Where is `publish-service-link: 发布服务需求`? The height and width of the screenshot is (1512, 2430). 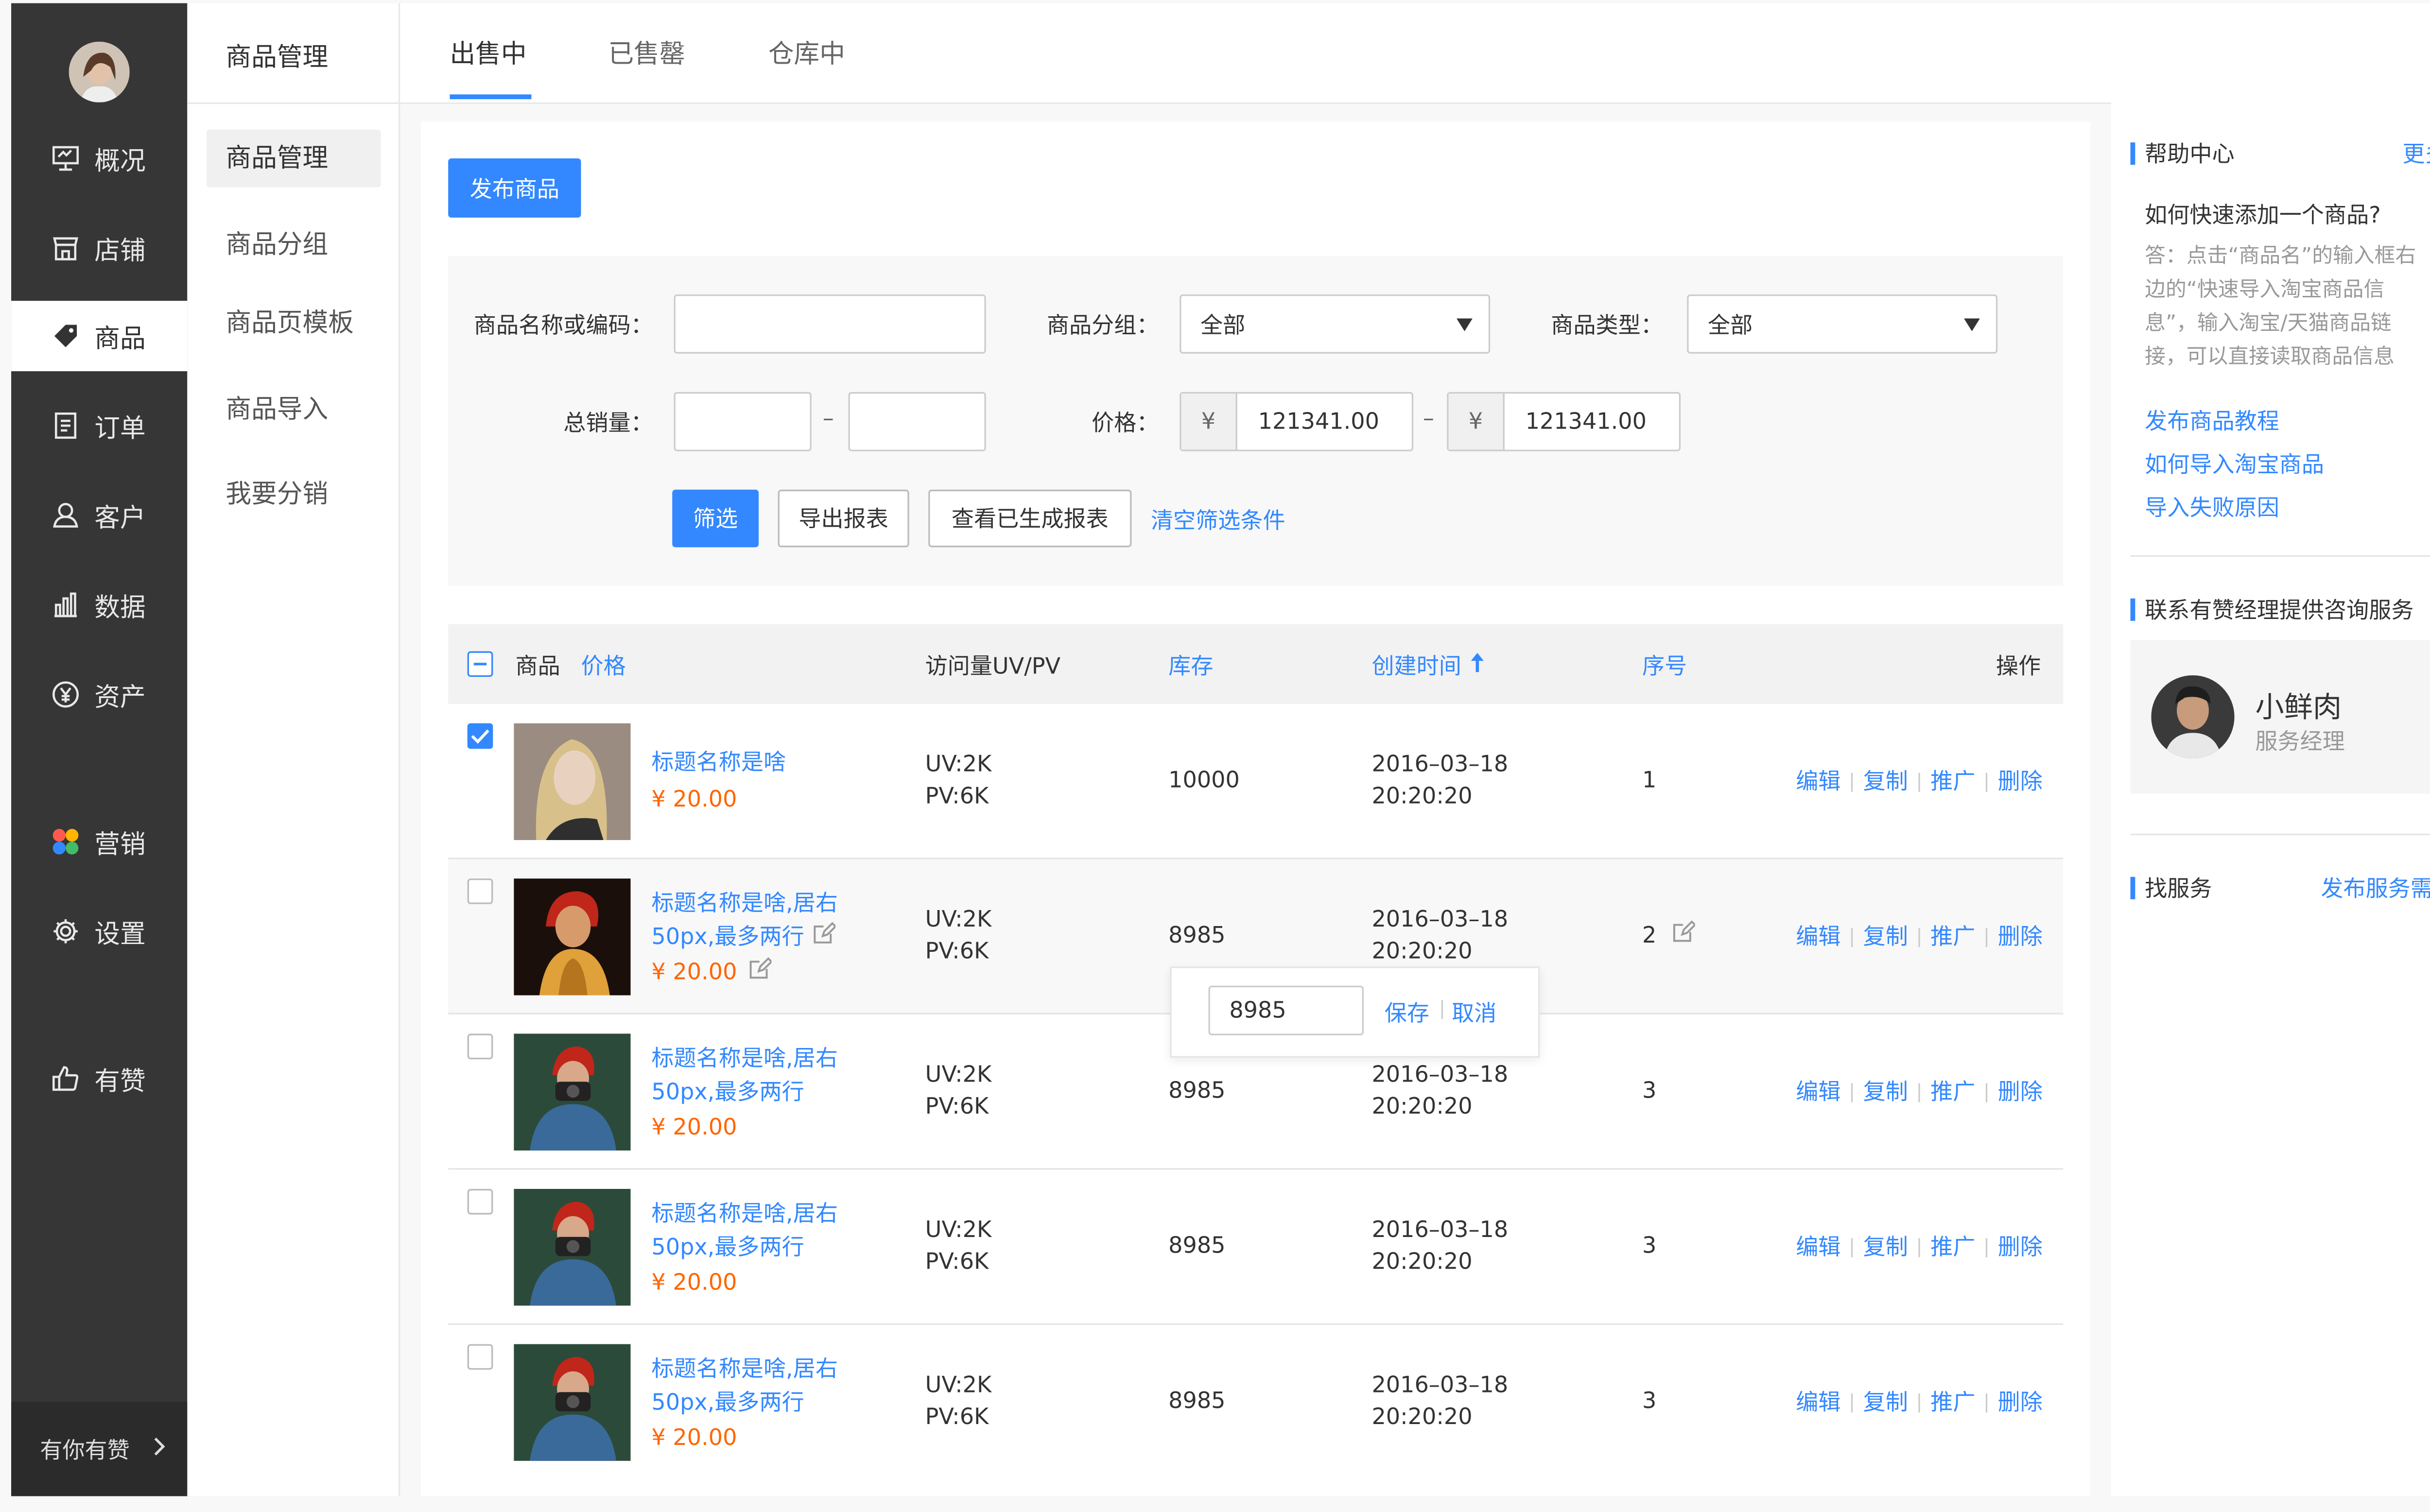 publish-service-link: 发布服务需求 is located at coordinates (2375, 888).